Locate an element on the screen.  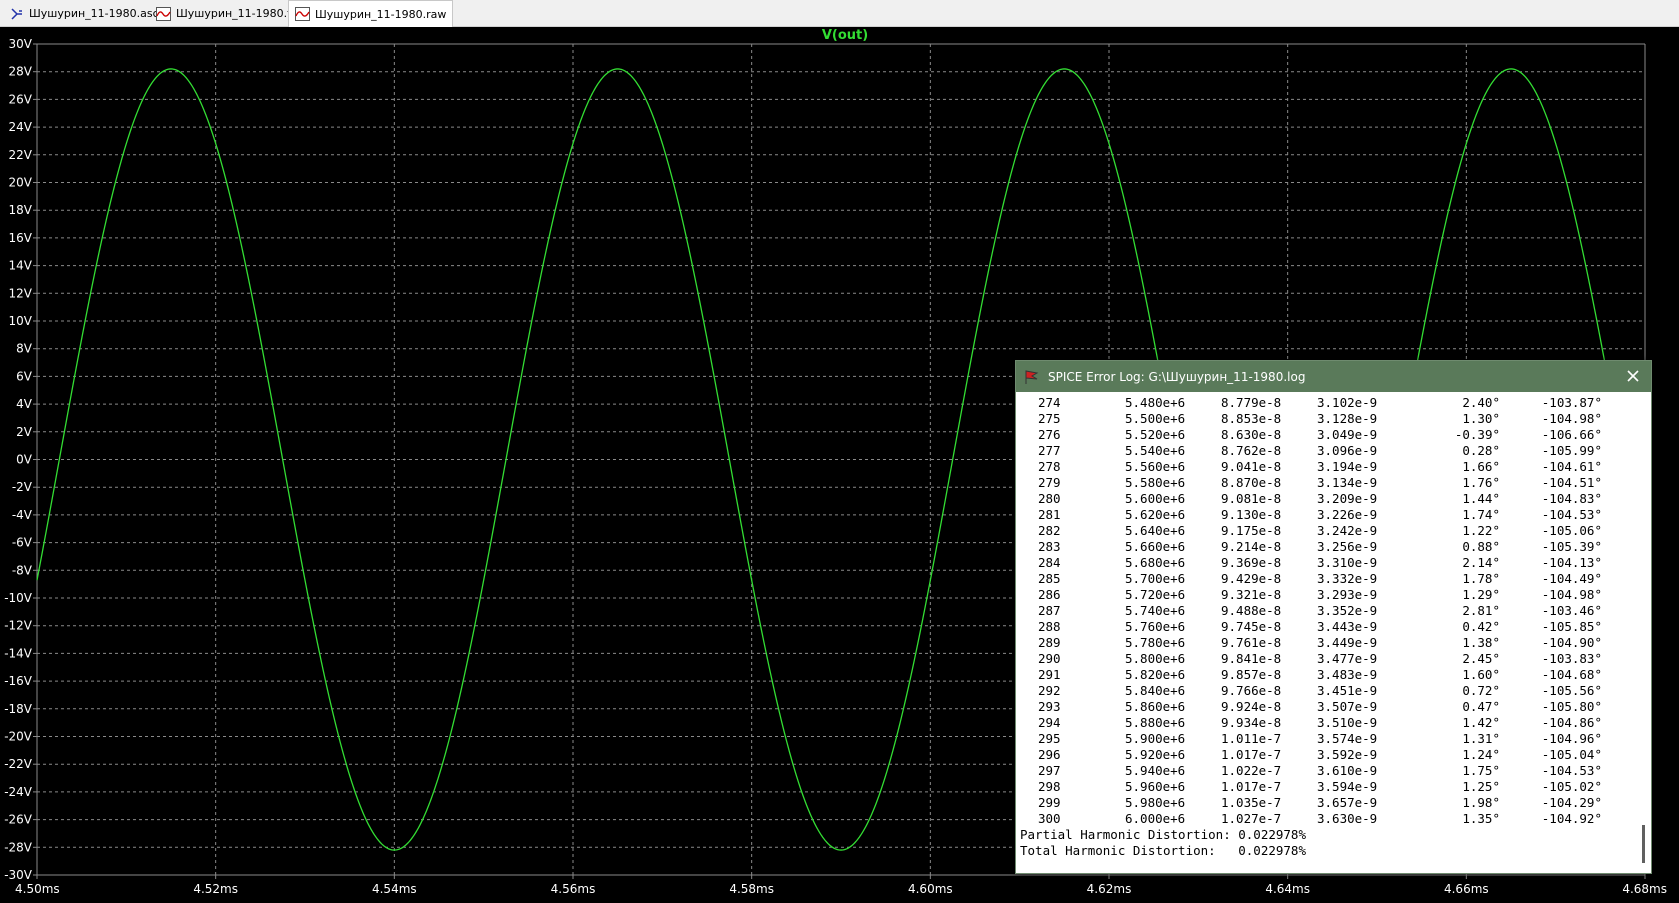
phase-cell: 0.47° is located at coordinates (1481, 706).